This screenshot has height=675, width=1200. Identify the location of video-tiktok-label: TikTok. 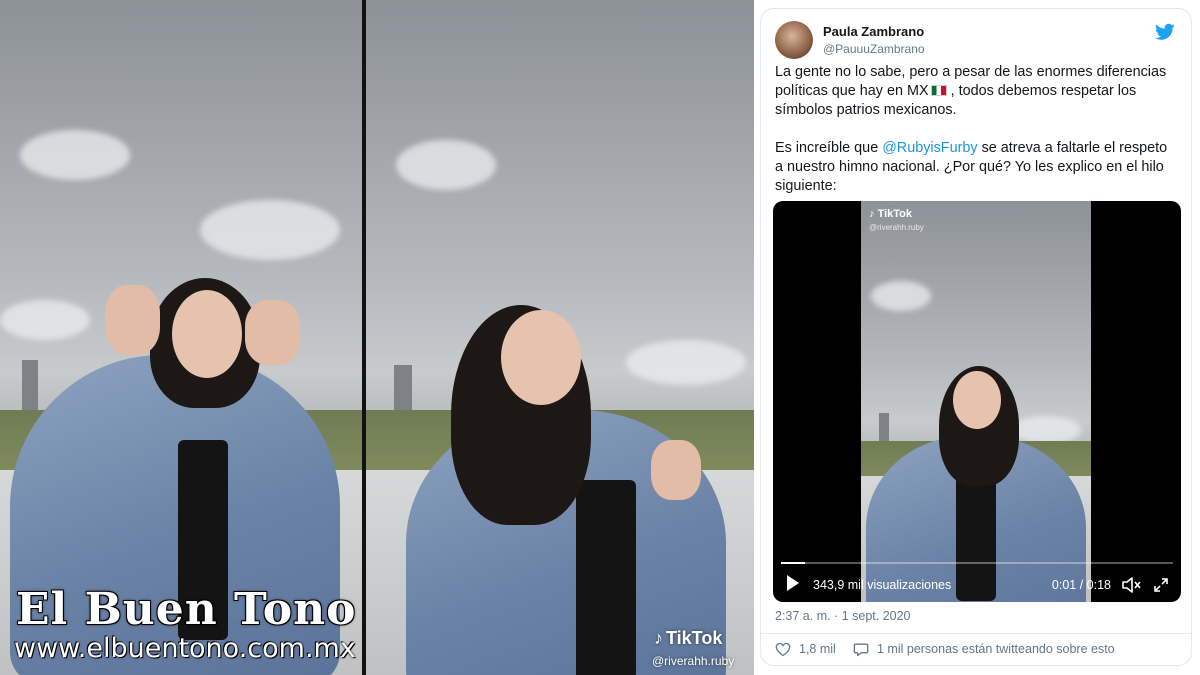
(894, 214).